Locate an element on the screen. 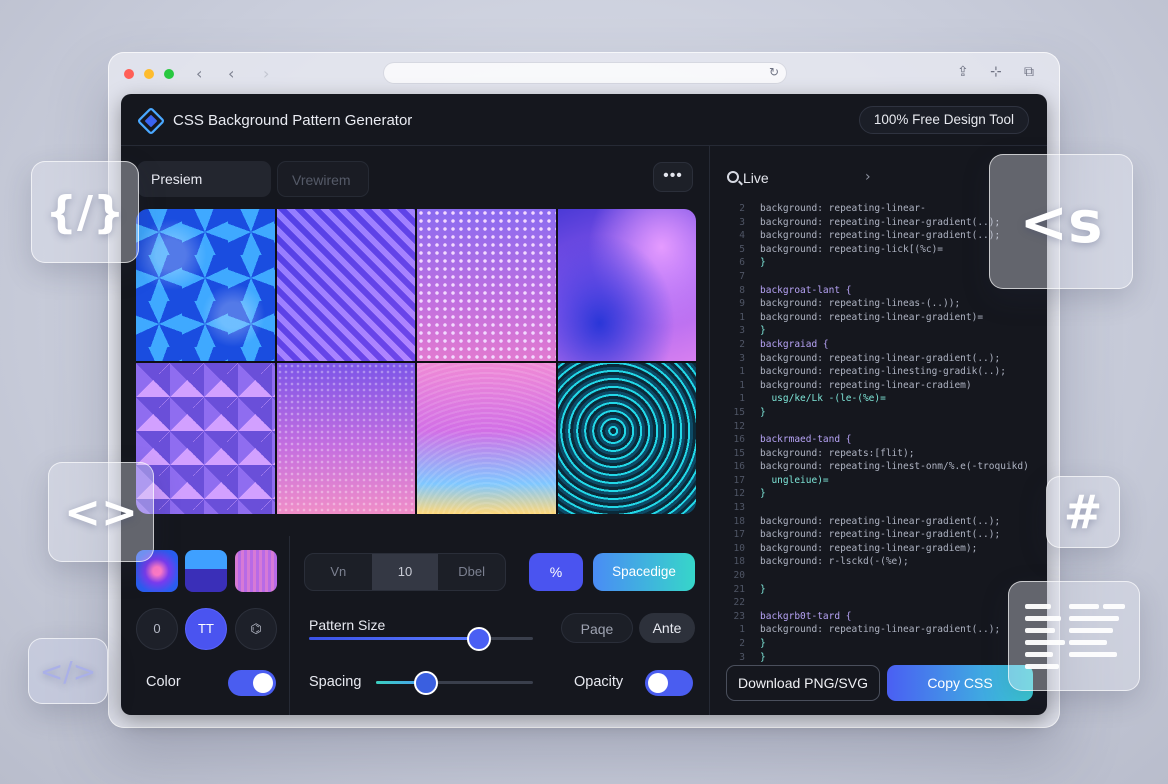 The width and height of the screenshot is (1168, 784). line-number: 15 is located at coordinates (739, 412).